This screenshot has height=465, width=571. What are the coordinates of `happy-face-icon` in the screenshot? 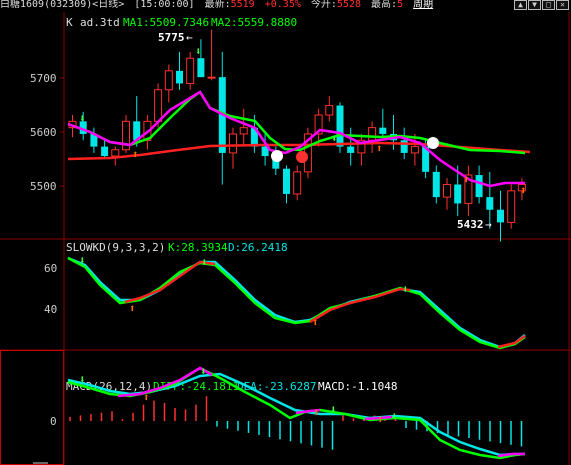 It's located at (302, 157).